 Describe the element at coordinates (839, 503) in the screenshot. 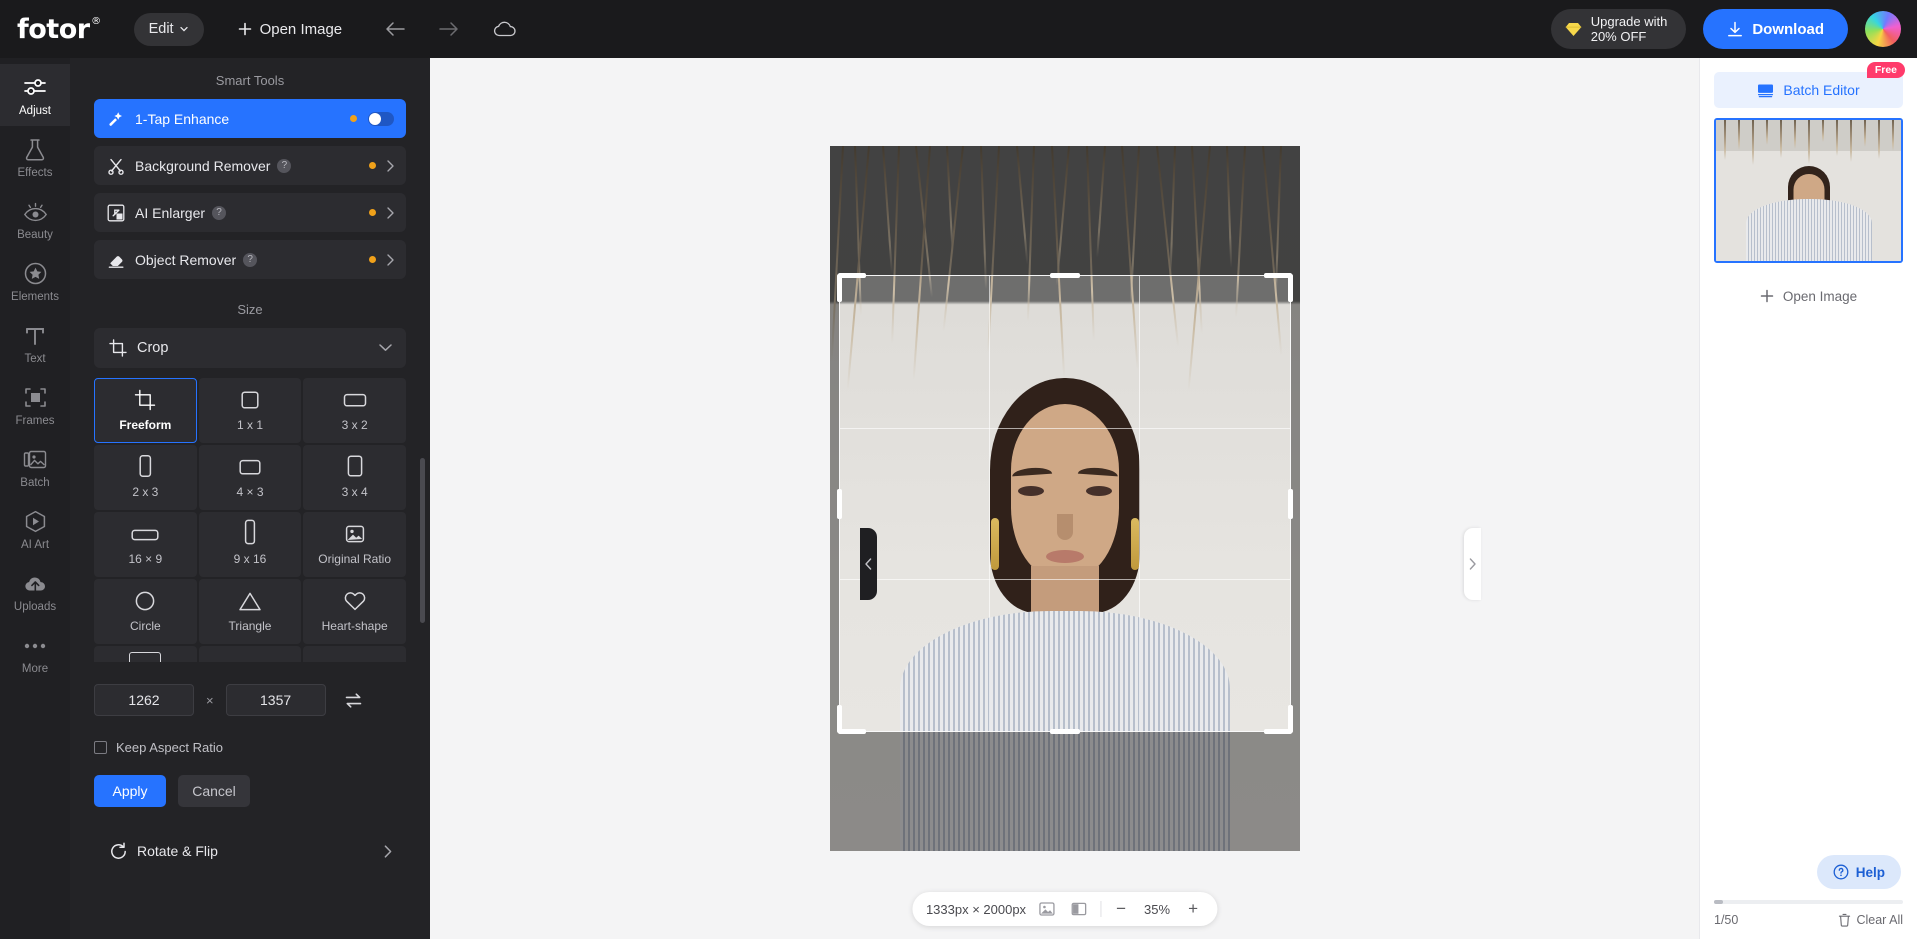

I see `crop-handle-middle-left` at that location.